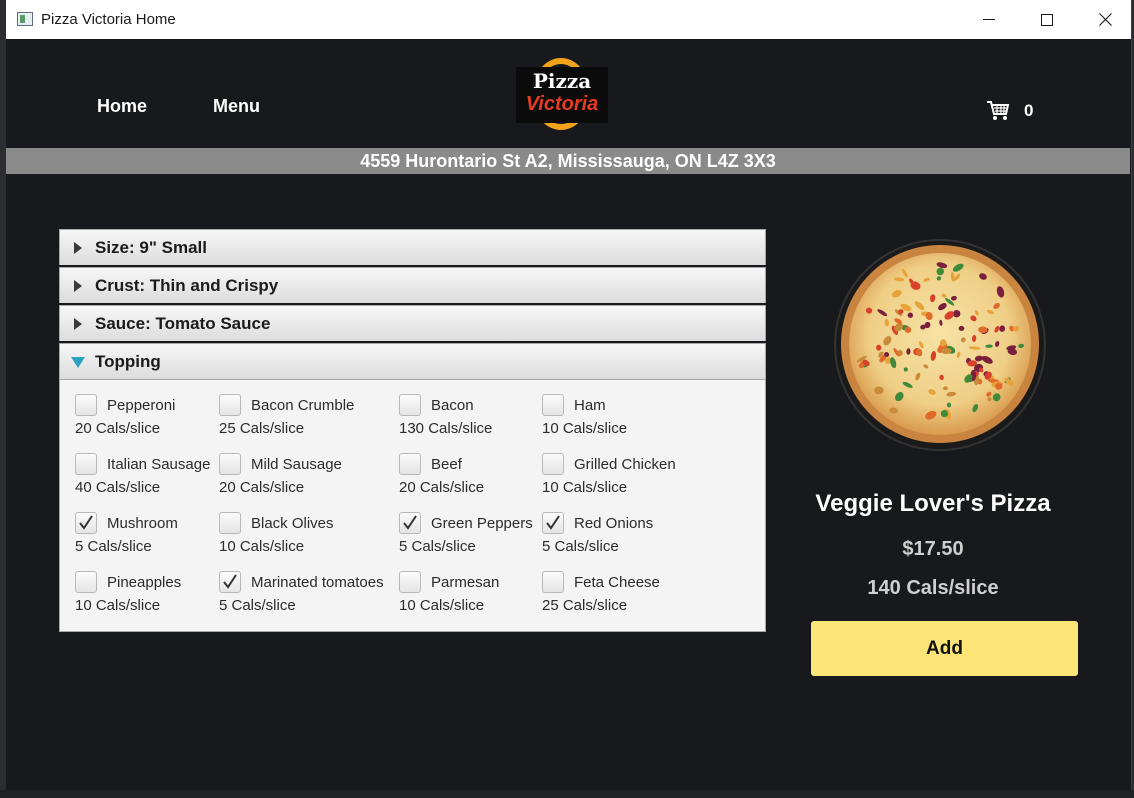 The image size is (1134, 798). What do you see at coordinates (25, 19) in the screenshot?
I see `app-window-icon` at bounding box center [25, 19].